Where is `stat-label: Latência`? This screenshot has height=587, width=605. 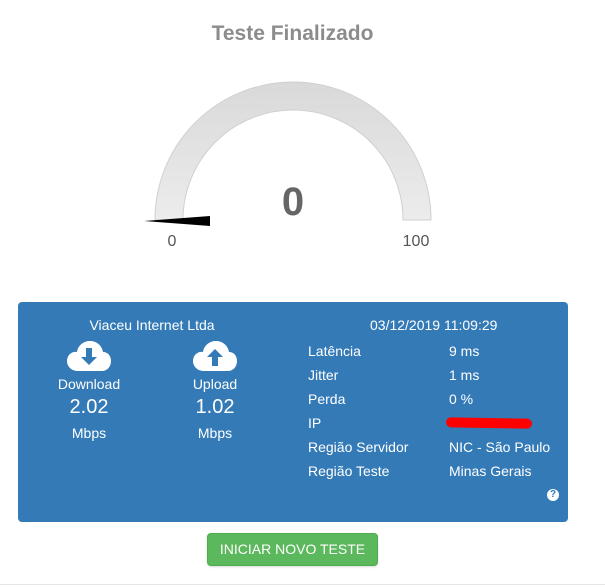
stat-label: Latência is located at coordinates (334, 351).